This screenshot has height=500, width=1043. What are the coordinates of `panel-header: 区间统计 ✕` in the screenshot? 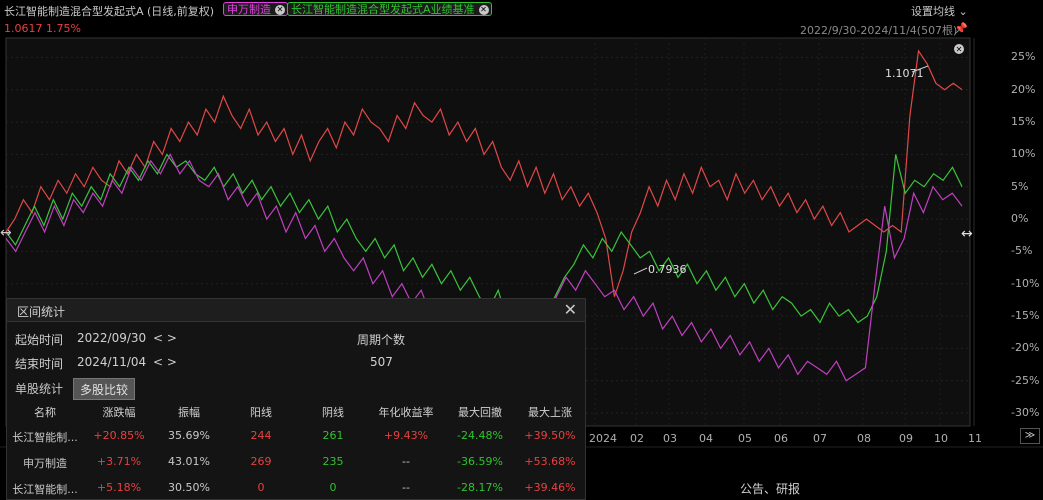 It's located at (296, 310).